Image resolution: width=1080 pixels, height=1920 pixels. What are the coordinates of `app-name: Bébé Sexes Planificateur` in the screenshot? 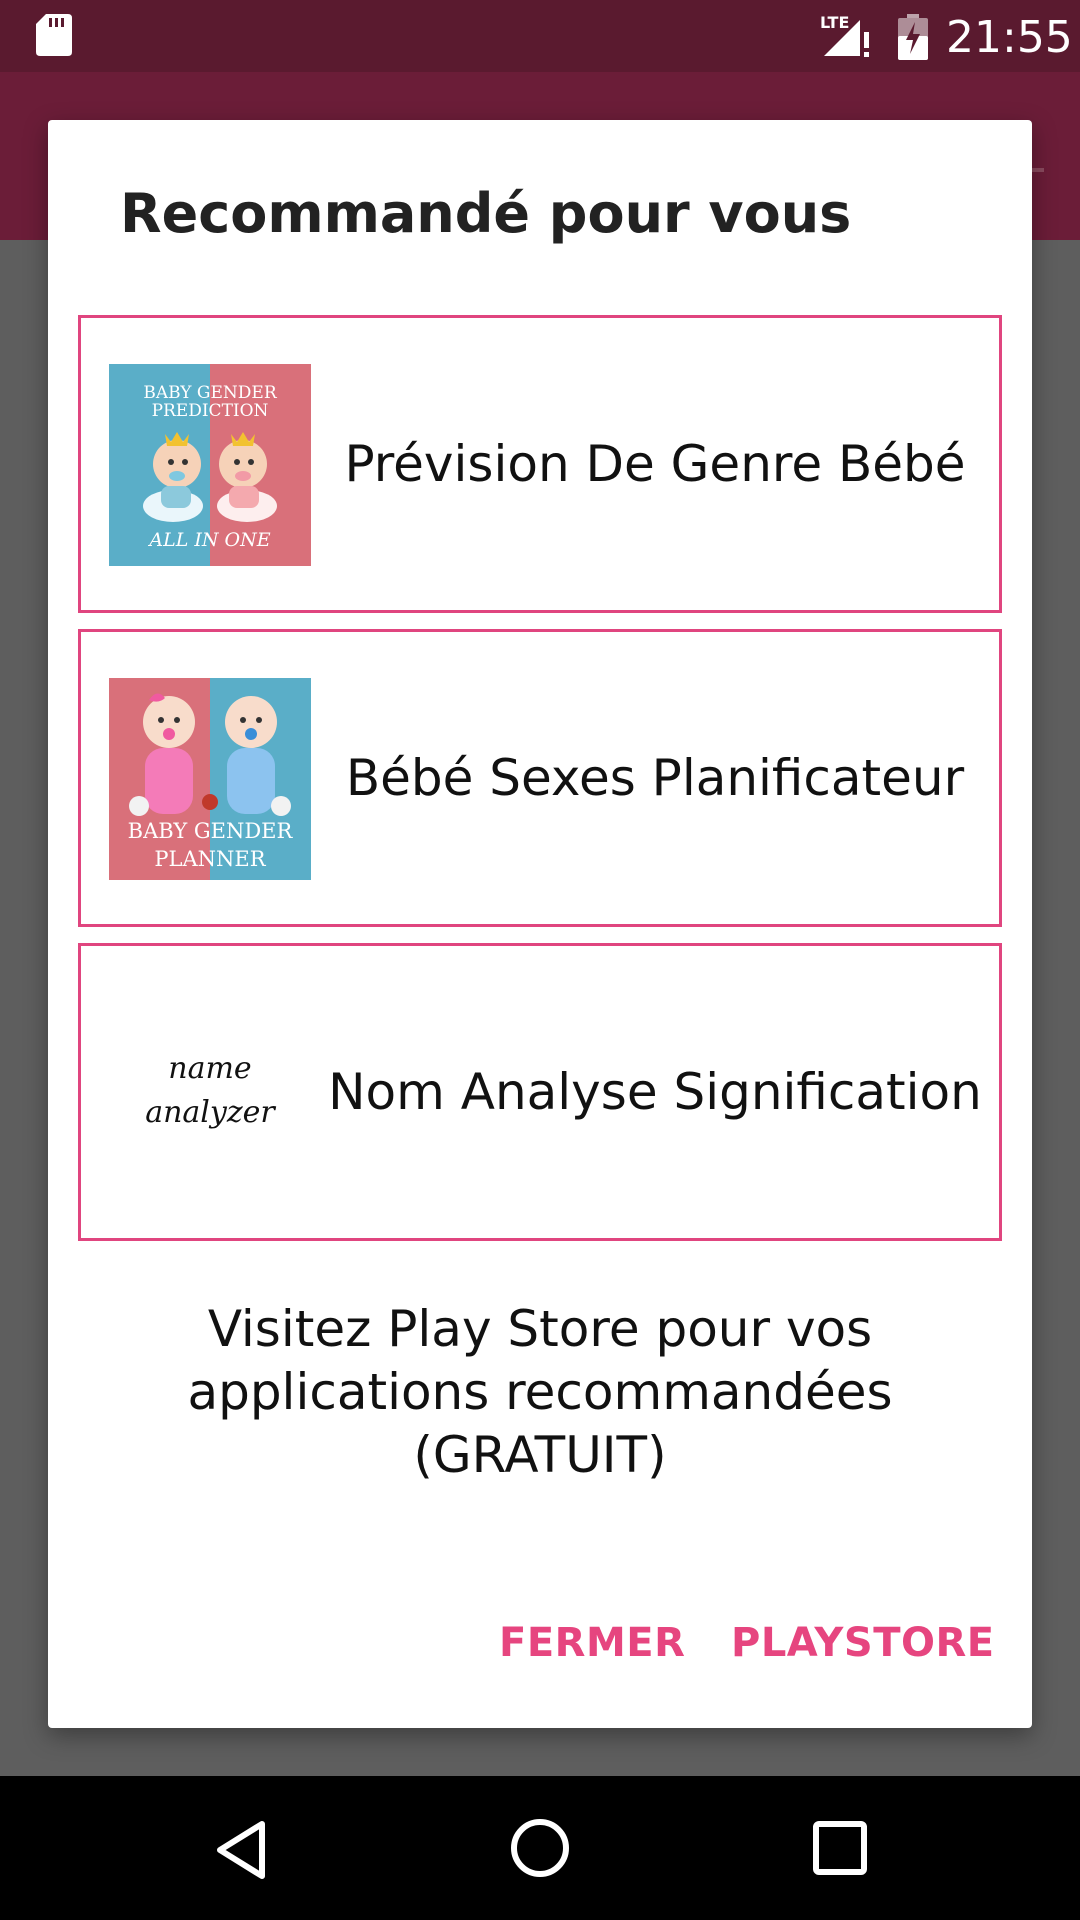 It's located at (655, 778).